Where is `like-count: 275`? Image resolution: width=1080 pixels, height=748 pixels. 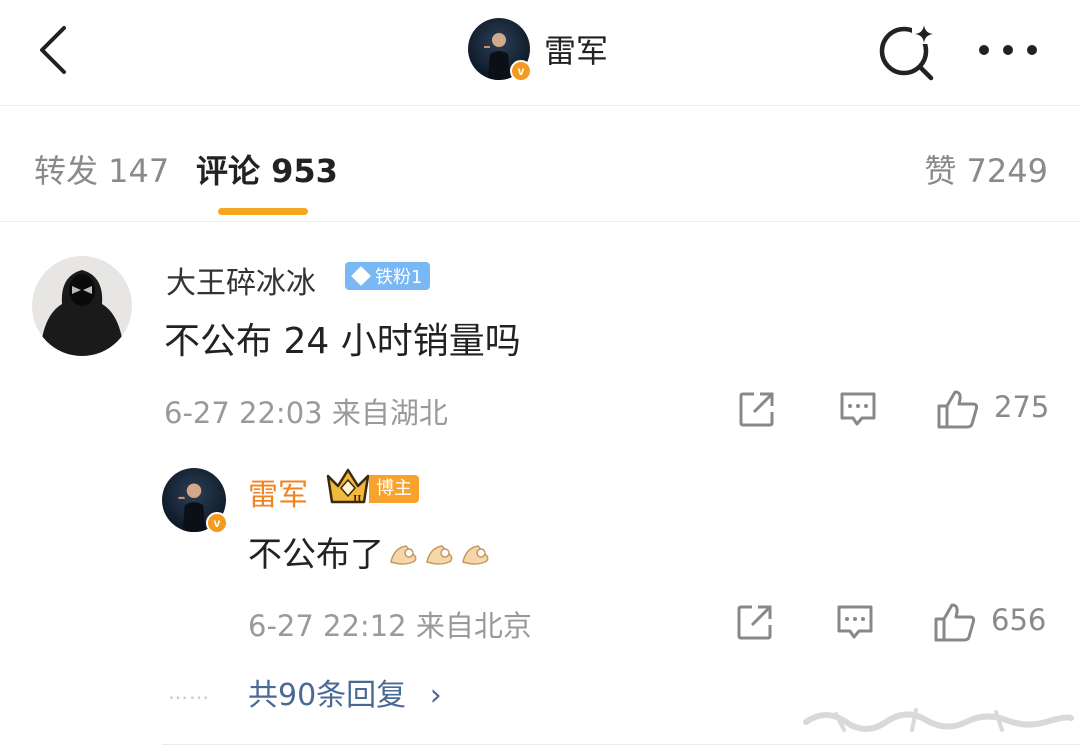 like-count: 275 is located at coordinates (1022, 407).